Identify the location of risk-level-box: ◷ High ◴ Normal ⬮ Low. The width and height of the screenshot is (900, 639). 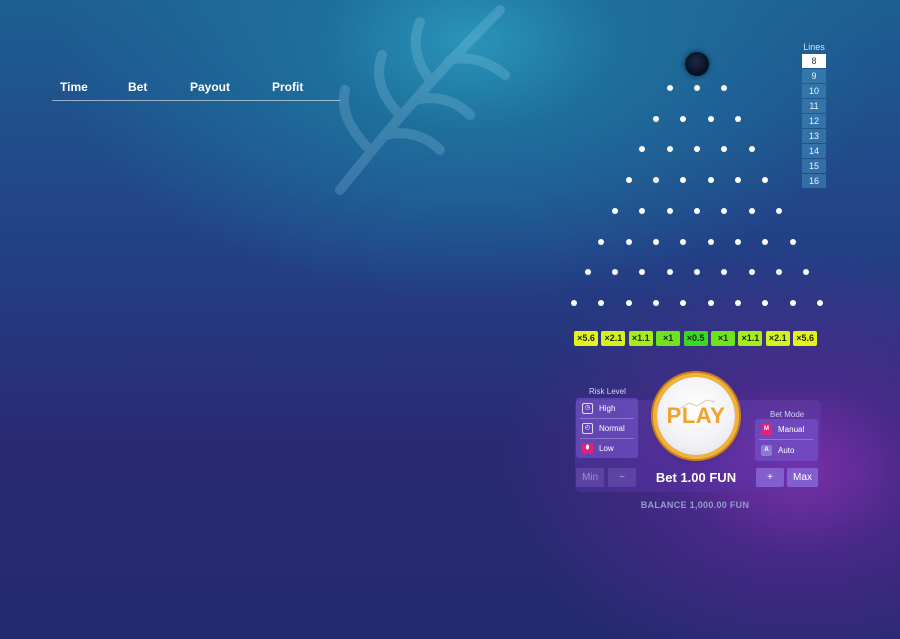
(607, 428).